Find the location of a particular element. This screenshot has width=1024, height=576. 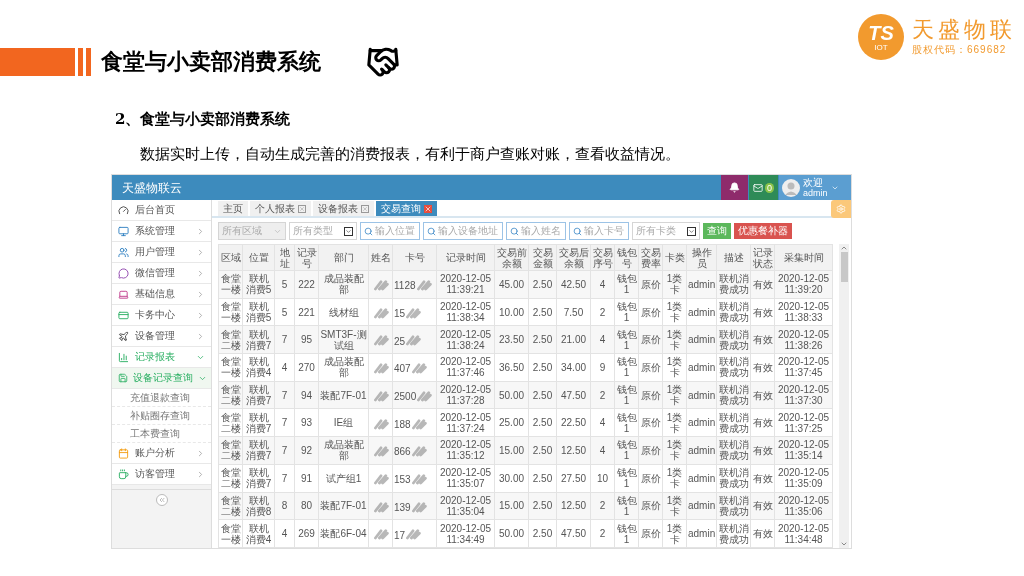

search-field: 输入姓名 is located at coordinates (536, 231).